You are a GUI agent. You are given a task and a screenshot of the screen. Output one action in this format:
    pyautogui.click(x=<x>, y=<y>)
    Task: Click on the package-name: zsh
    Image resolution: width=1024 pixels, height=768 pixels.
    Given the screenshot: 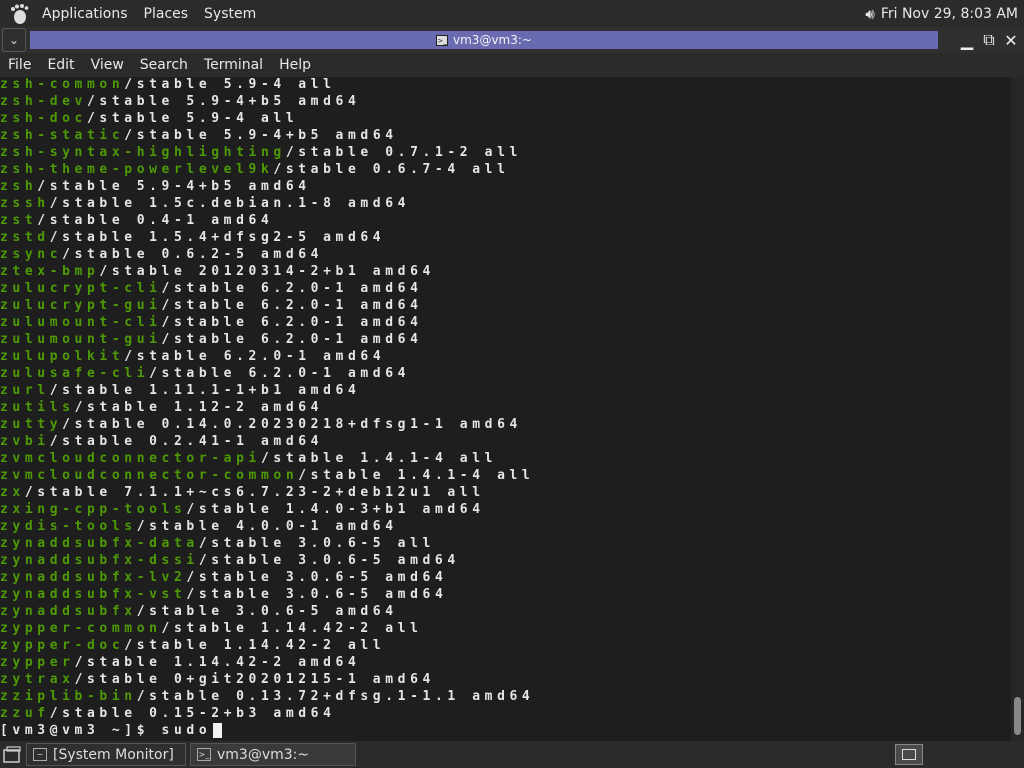 What is the action you would take?
    pyautogui.click(x=19, y=186)
    